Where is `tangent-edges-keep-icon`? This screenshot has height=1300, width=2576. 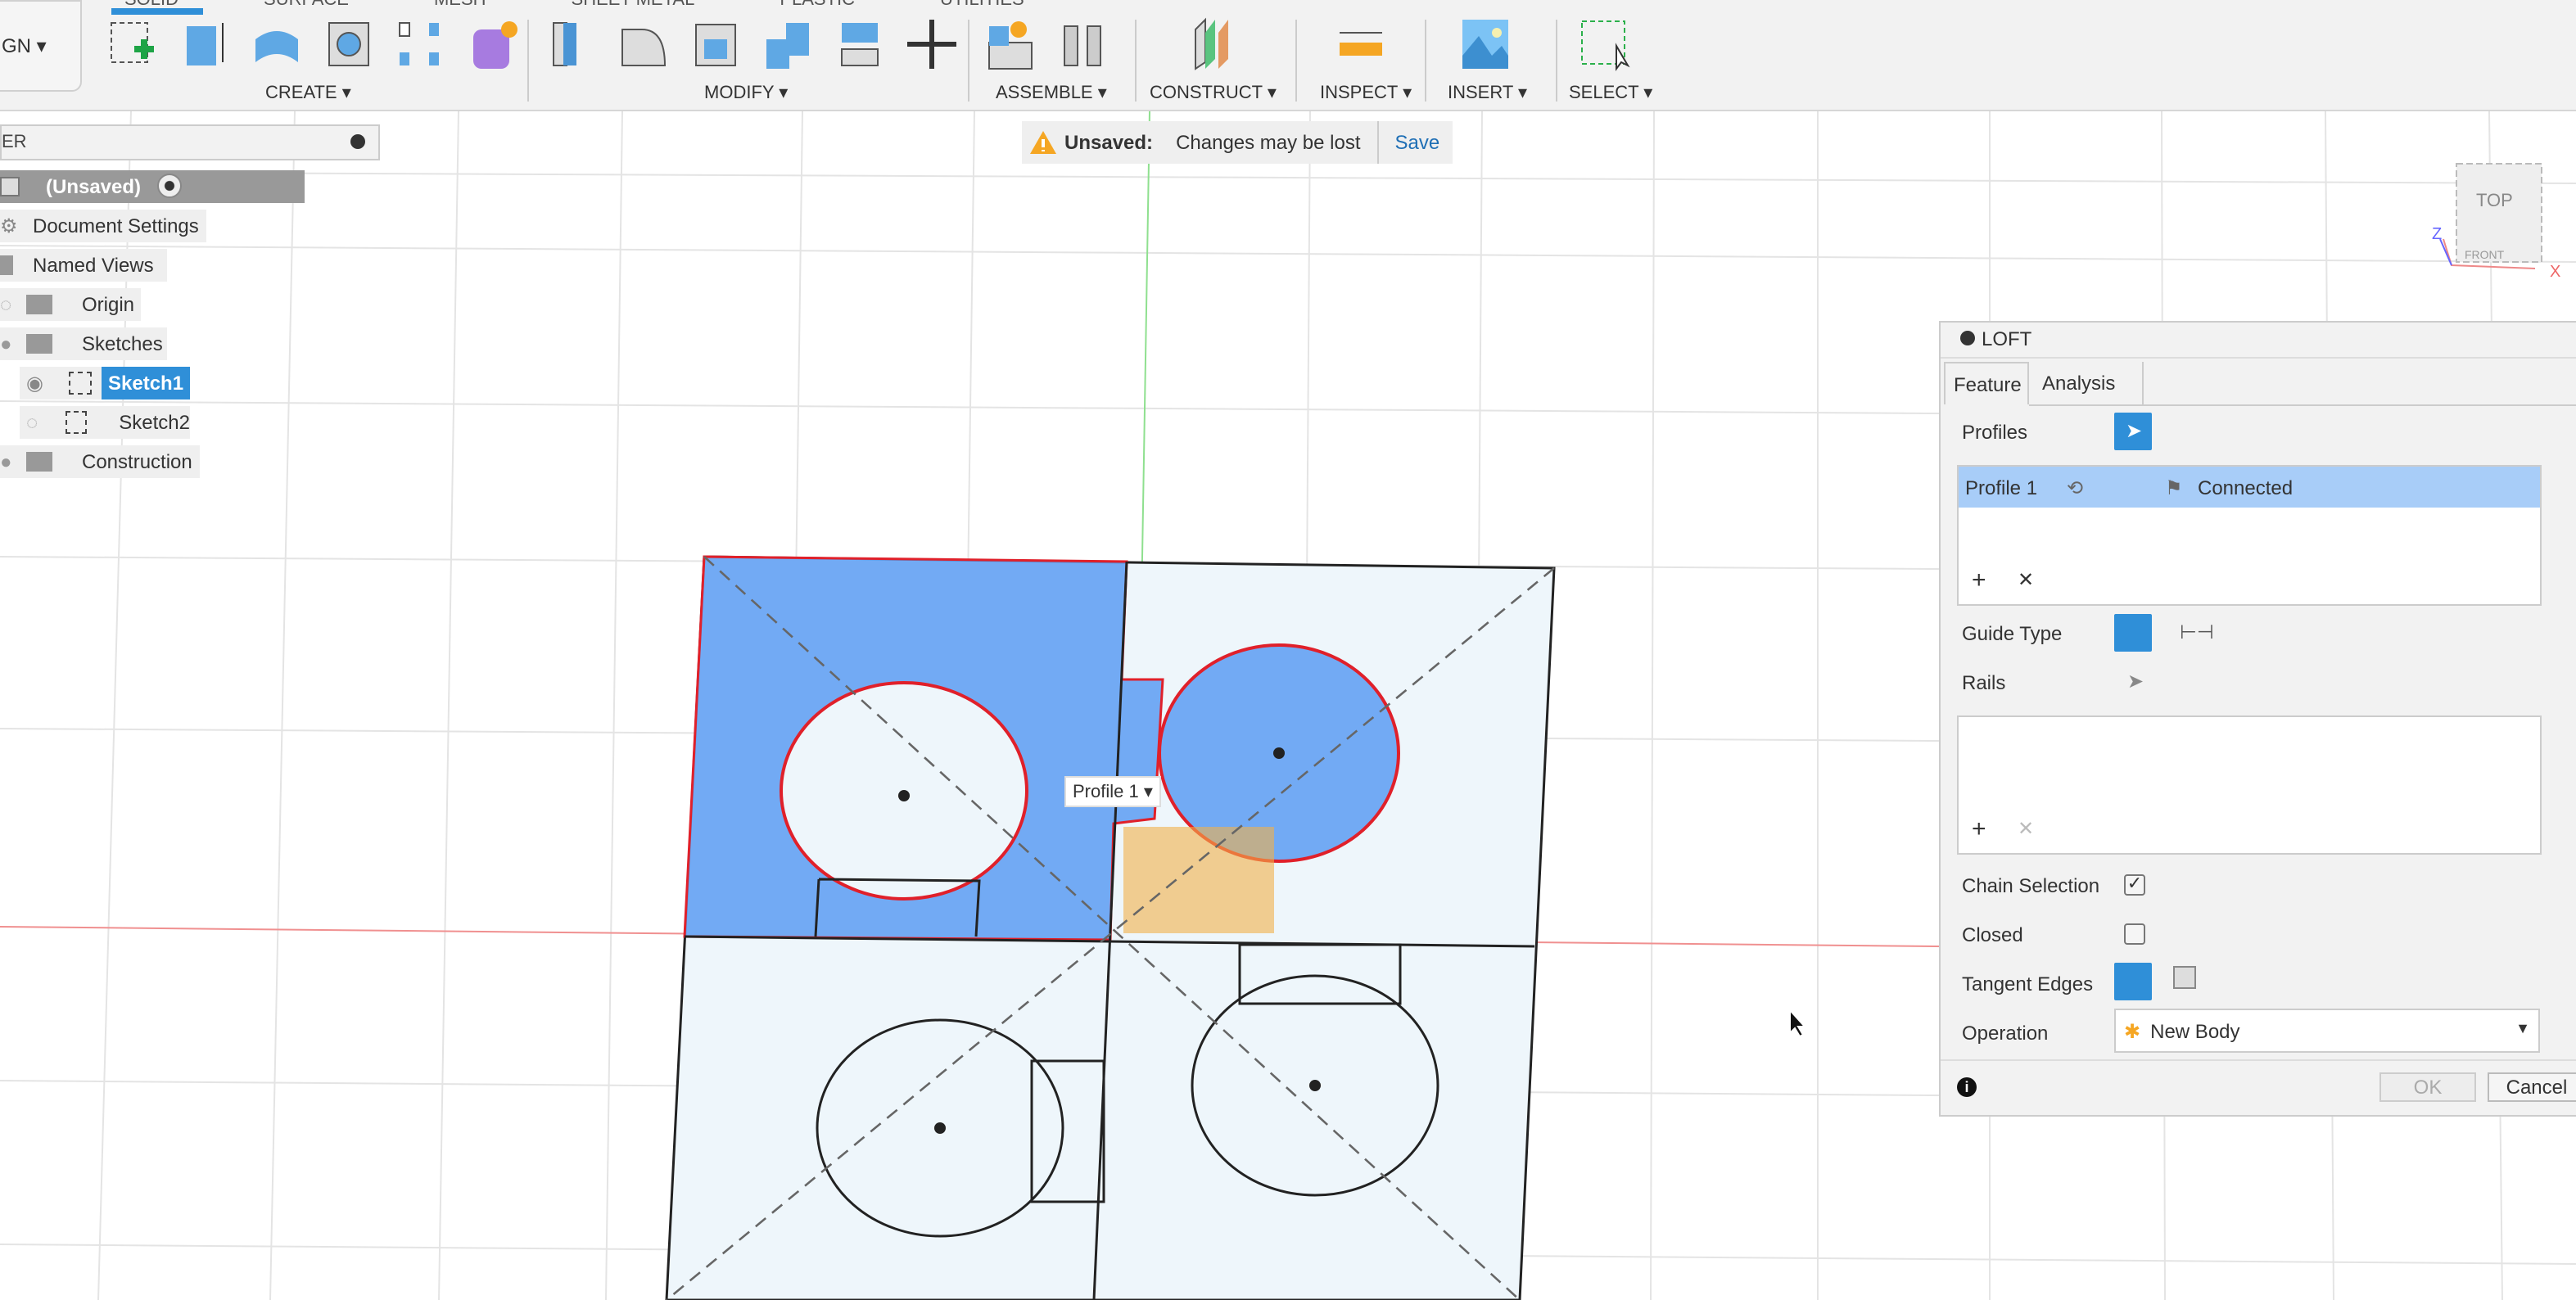 tangent-edges-keep-icon is located at coordinates (2184, 977).